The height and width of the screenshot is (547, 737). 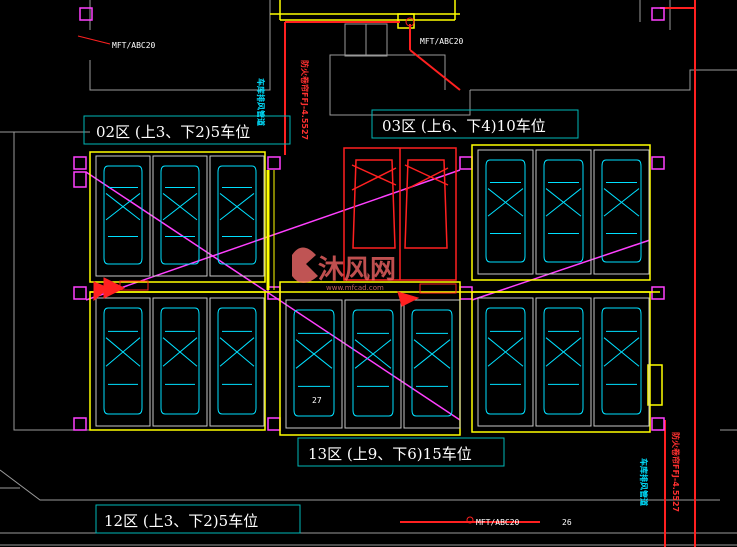 What do you see at coordinates (317, 400) in the screenshot?
I see `number-tag-27: 27` at bounding box center [317, 400].